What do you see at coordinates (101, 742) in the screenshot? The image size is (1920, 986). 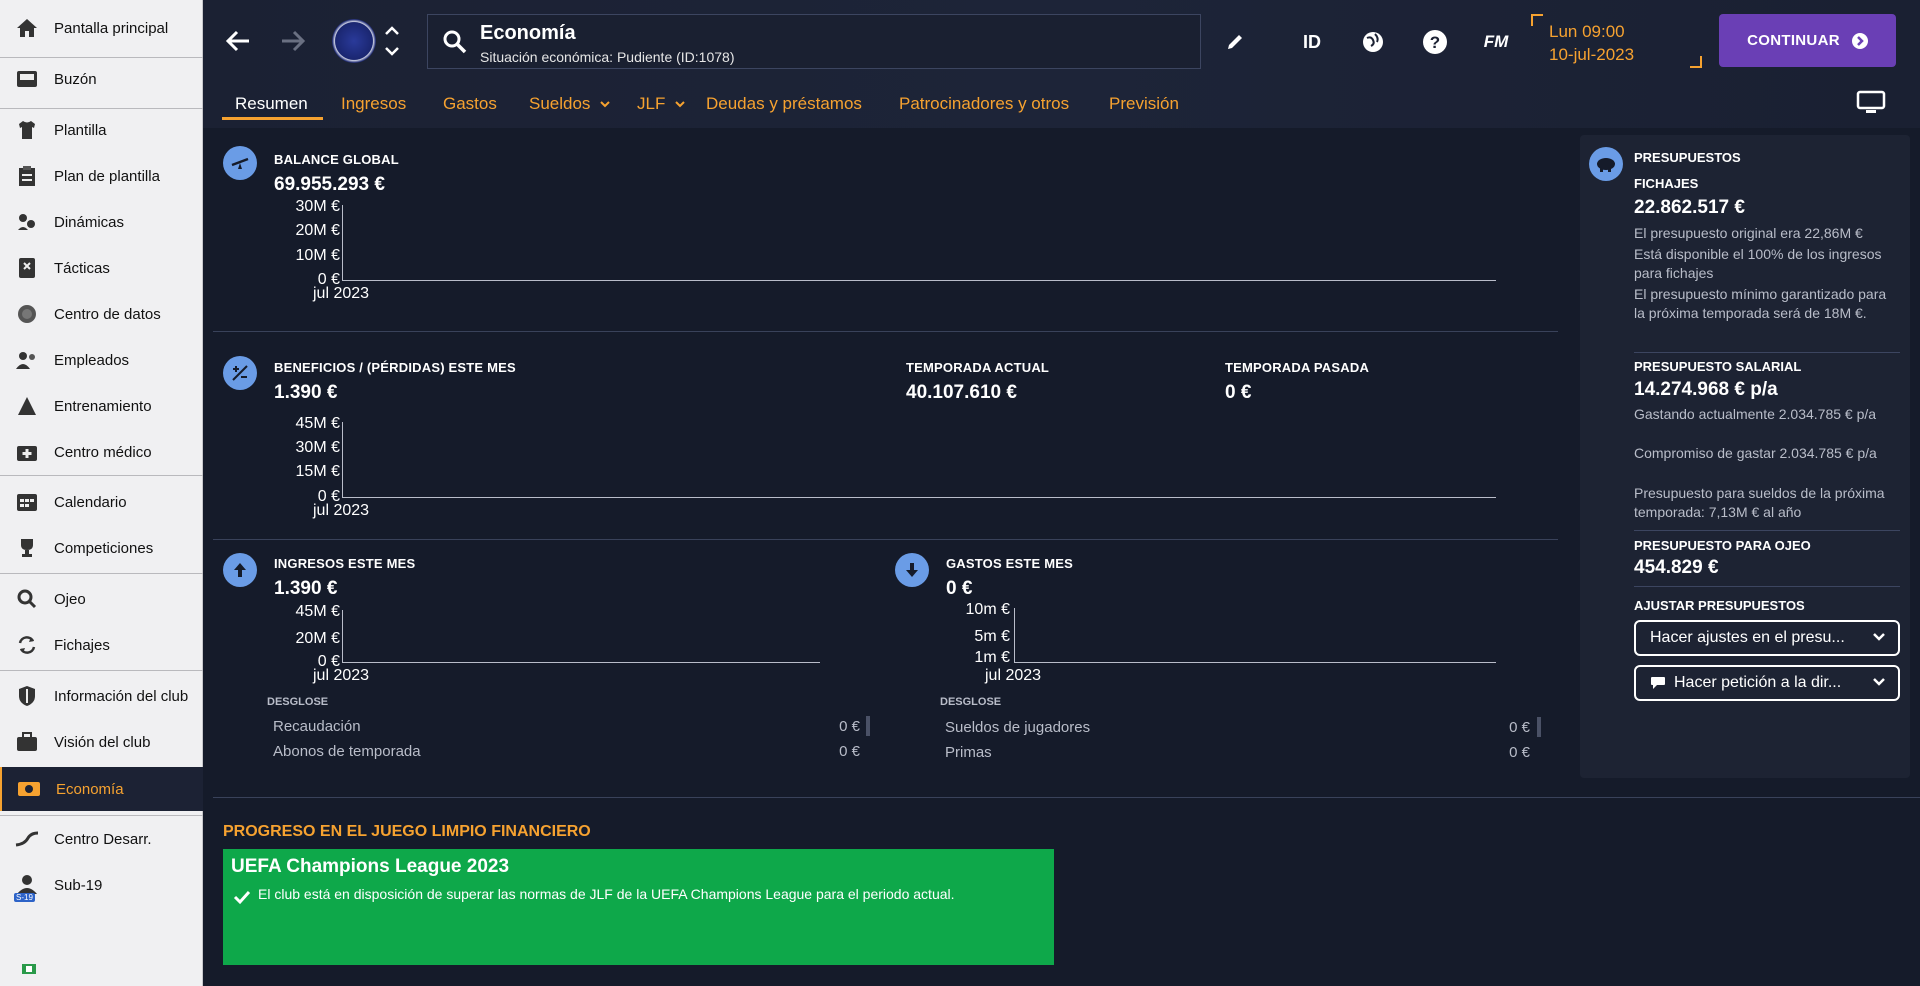 I see `sidebar-item-club-vision: Visión del club` at bounding box center [101, 742].